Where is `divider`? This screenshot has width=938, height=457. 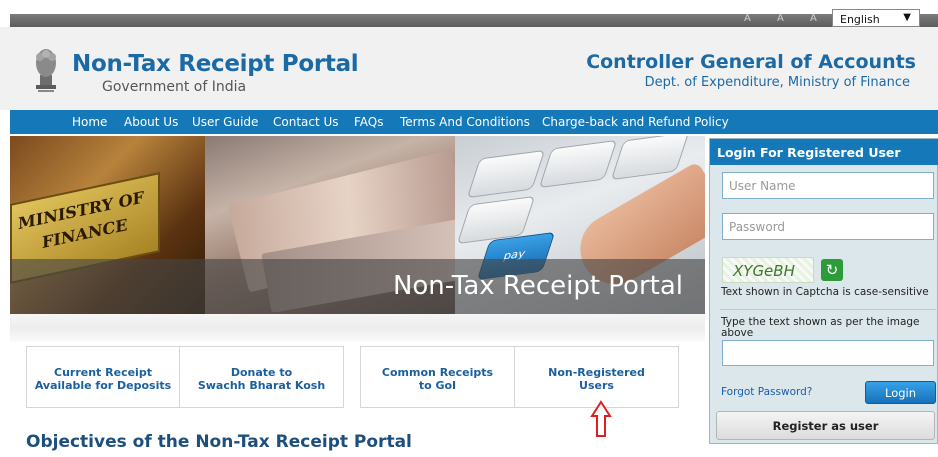 divider is located at coordinates (828, 309).